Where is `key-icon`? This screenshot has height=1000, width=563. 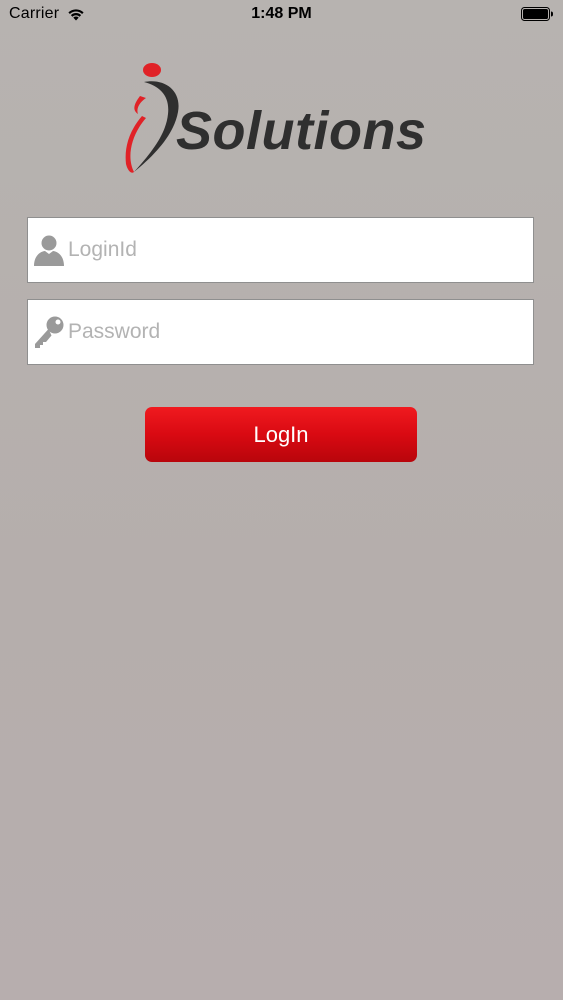
key-icon is located at coordinates (49, 332).